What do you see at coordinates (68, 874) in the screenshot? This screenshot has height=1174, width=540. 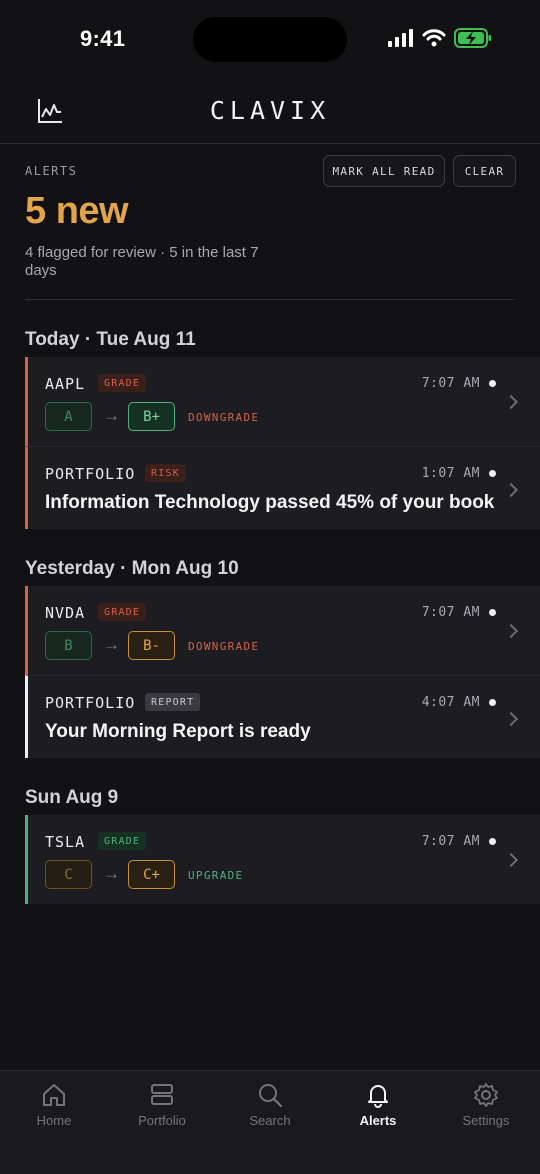 I see `grade-from: C` at bounding box center [68, 874].